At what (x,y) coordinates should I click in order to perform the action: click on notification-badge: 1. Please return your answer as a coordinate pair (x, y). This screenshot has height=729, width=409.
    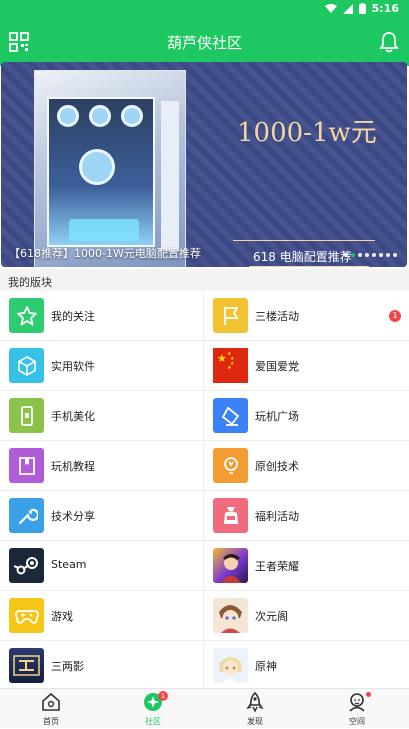
    Looking at the image, I should click on (395, 316).